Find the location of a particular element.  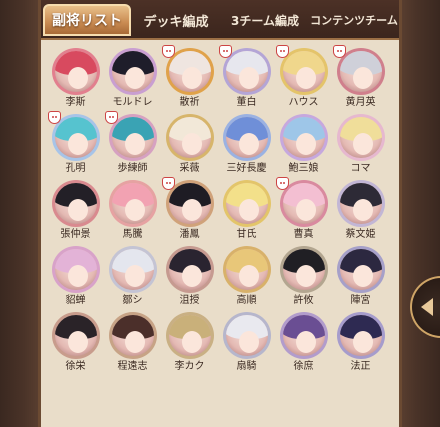

general-name: コマ is located at coordinates (360, 168).